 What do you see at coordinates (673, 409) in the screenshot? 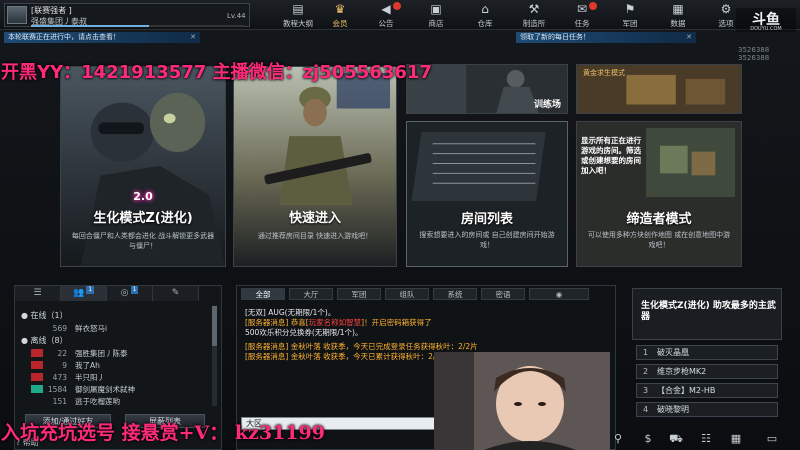
I see `stat-weapon: 破晓黎明` at bounding box center [673, 409].